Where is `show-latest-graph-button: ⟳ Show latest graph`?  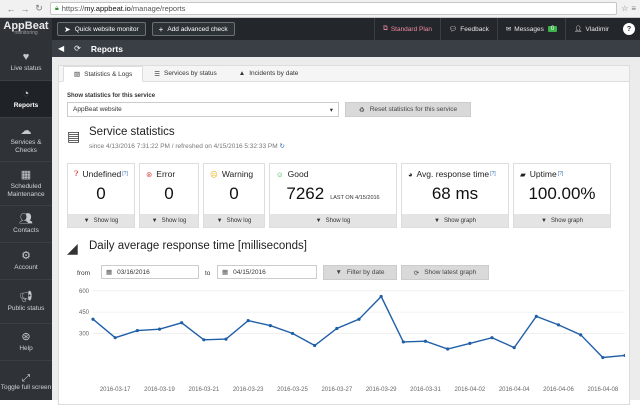
show-latest-graph-button: ⟳ Show latest graph is located at coordinates (445, 272).